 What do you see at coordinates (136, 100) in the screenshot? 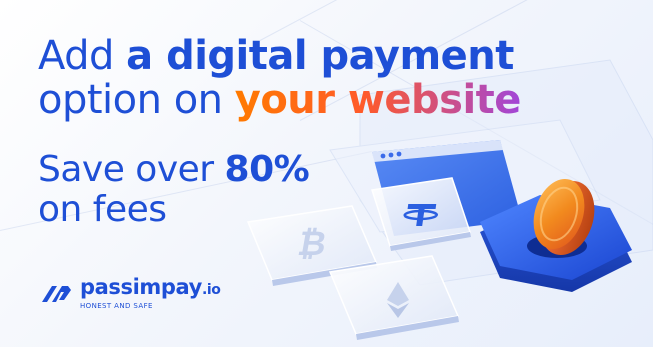
I see `headline-regular-text: option on` at bounding box center [136, 100].